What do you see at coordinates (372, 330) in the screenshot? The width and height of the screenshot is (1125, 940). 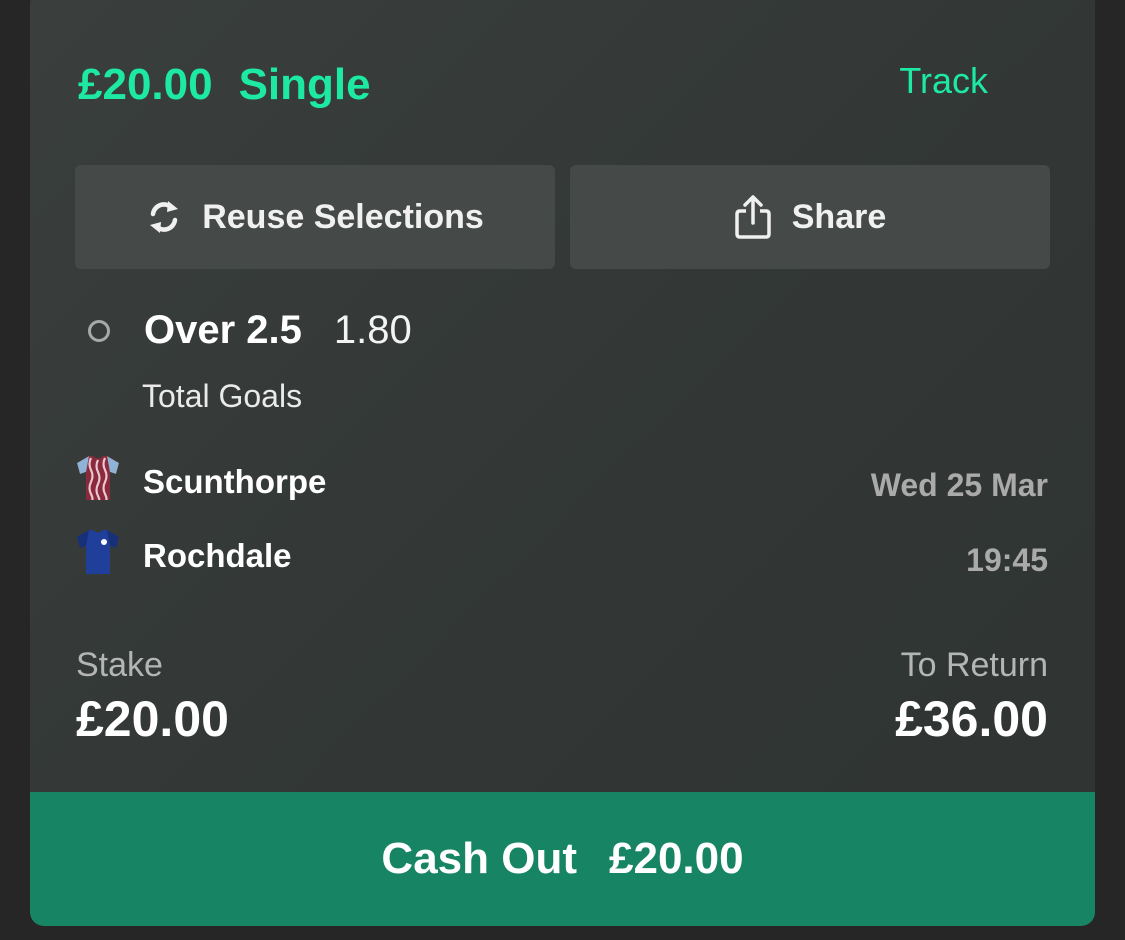 I see `selection-odds: 1.80` at bounding box center [372, 330].